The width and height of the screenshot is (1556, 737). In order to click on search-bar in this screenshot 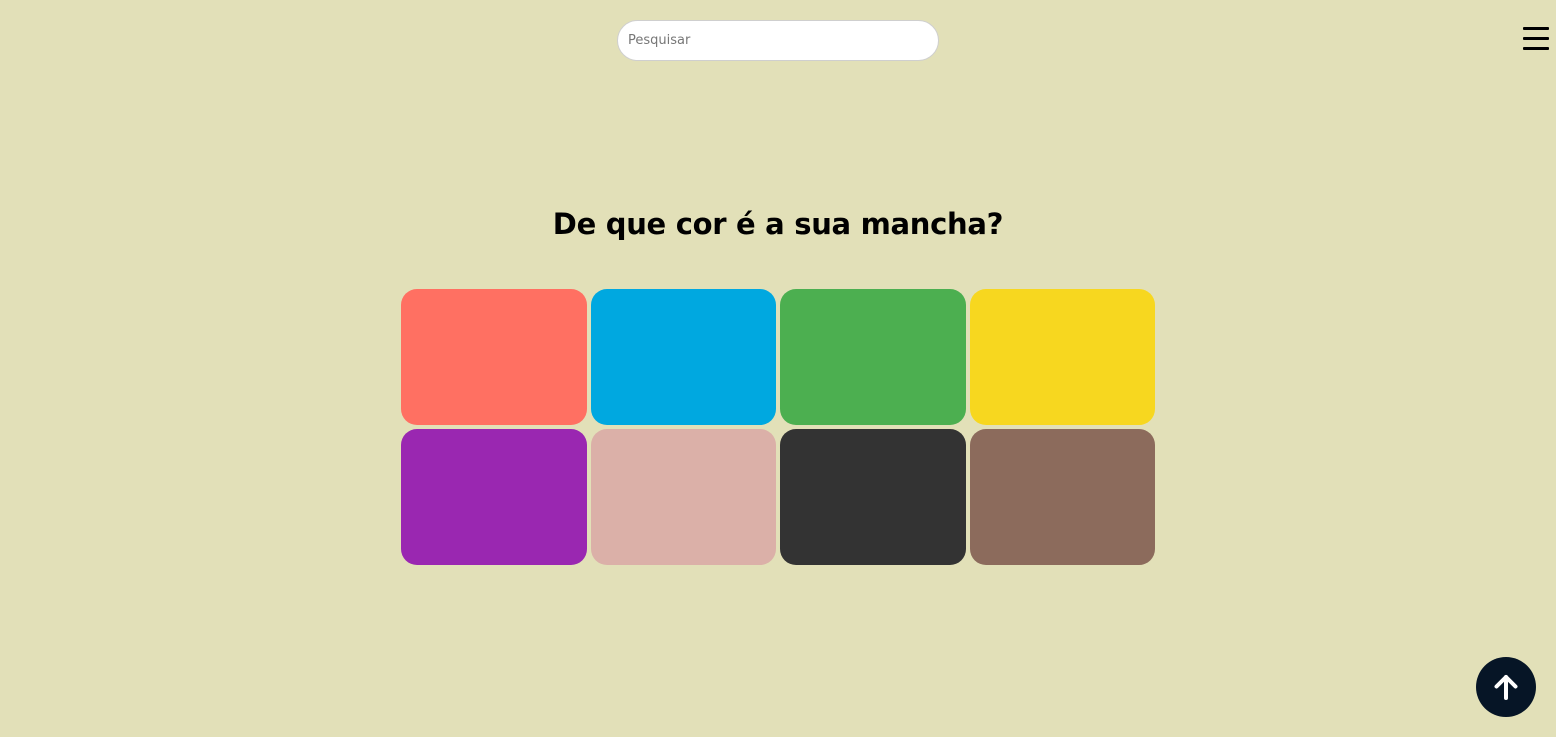, I will do `click(778, 40)`.